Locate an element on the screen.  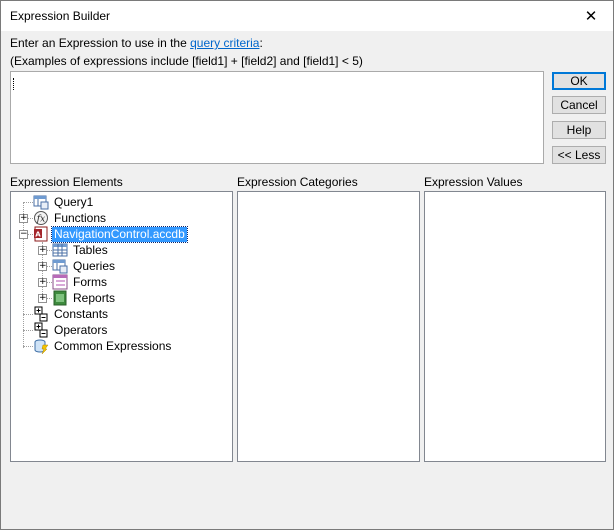
tree-item-label: Operators is located at coordinates (81, 329).